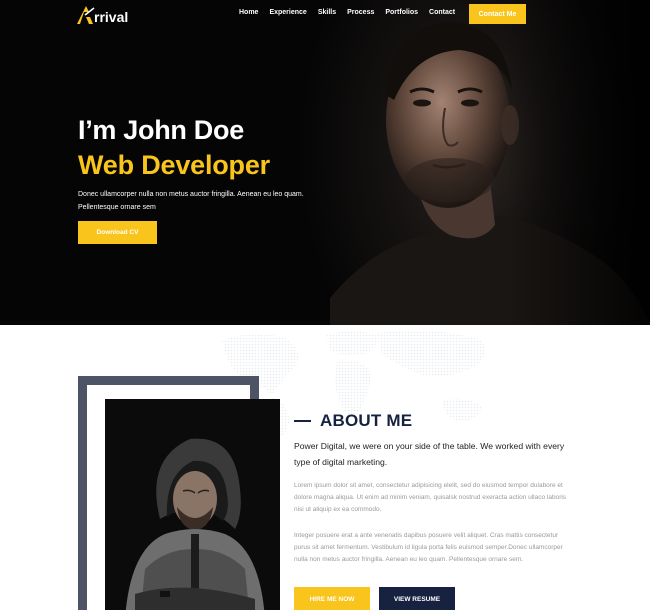 This screenshot has width=650, height=610. What do you see at coordinates (161, 130) in the screenshot?
I see `hero-name-heading: I’m John Doe` at bounding box center [161, 130].